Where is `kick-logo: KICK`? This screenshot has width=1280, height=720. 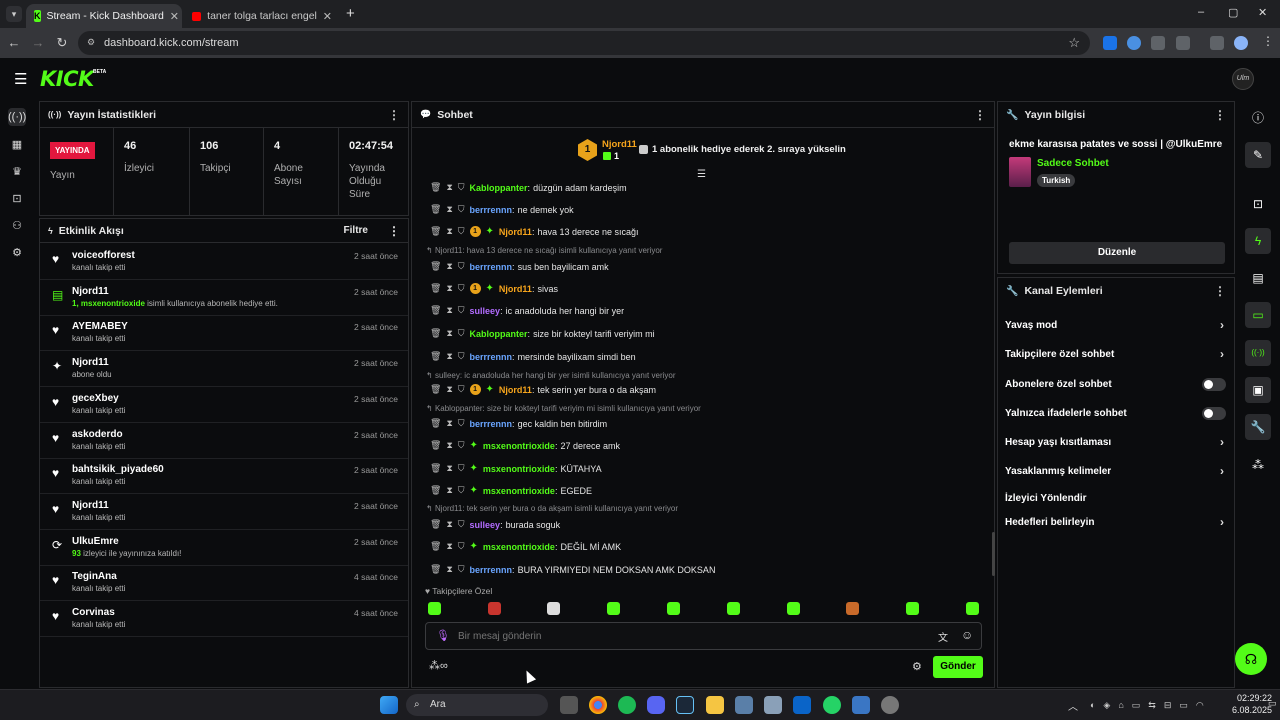 kick-logo: KICK is located at coordinates (67, 79).